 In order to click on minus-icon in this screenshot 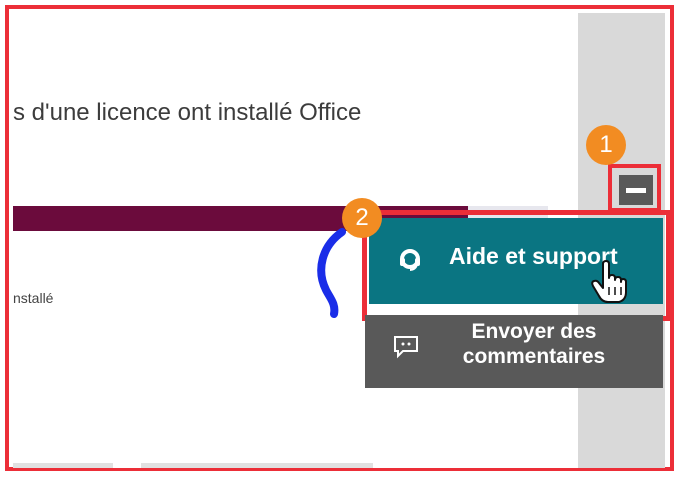, I will do `click(636, 190)`.